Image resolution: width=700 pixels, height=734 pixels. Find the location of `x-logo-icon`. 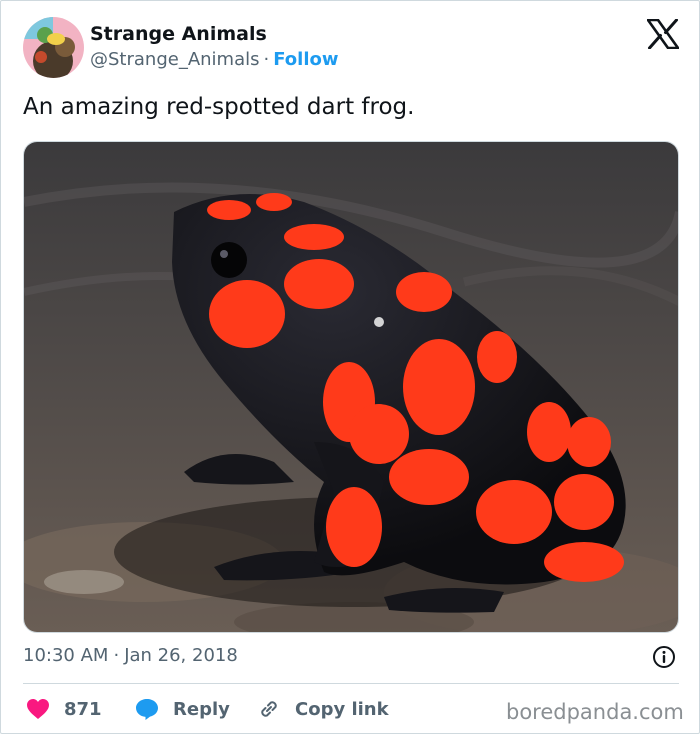

x-logo-icon is located at coordinates (663, 34).